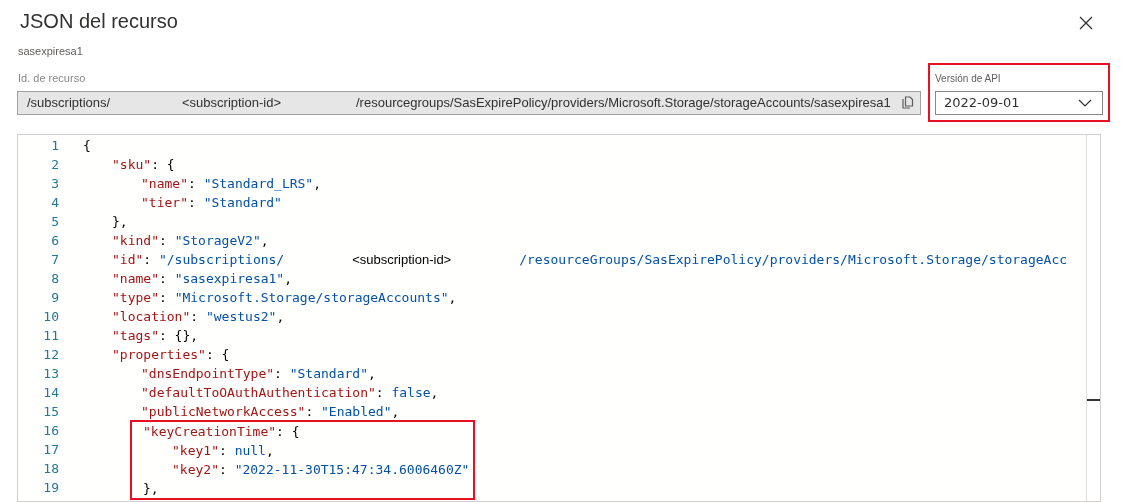 The width and height of the screenshot is (1121, 502). I want to click on code-token: "defaultToOAuthAuthentication", so click(258, 392).